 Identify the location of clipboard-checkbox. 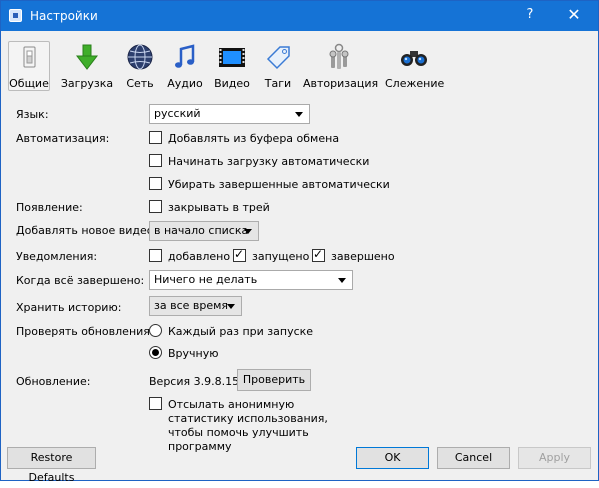
(155, 137).